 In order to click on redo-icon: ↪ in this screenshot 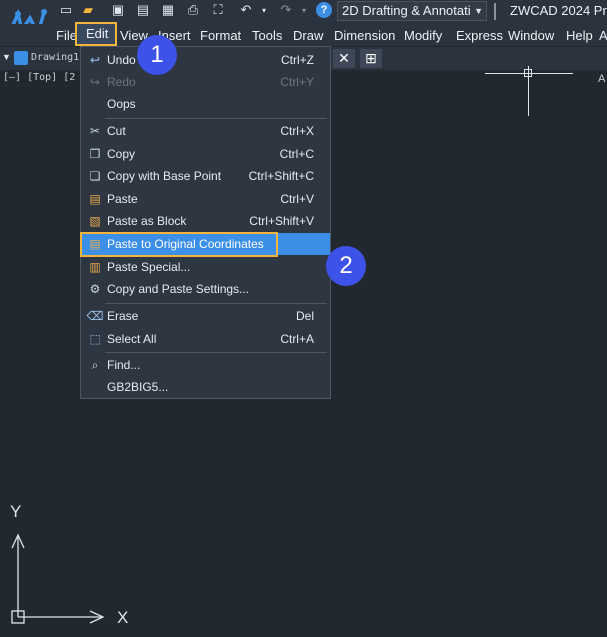, I will do `click(95, 82)`.